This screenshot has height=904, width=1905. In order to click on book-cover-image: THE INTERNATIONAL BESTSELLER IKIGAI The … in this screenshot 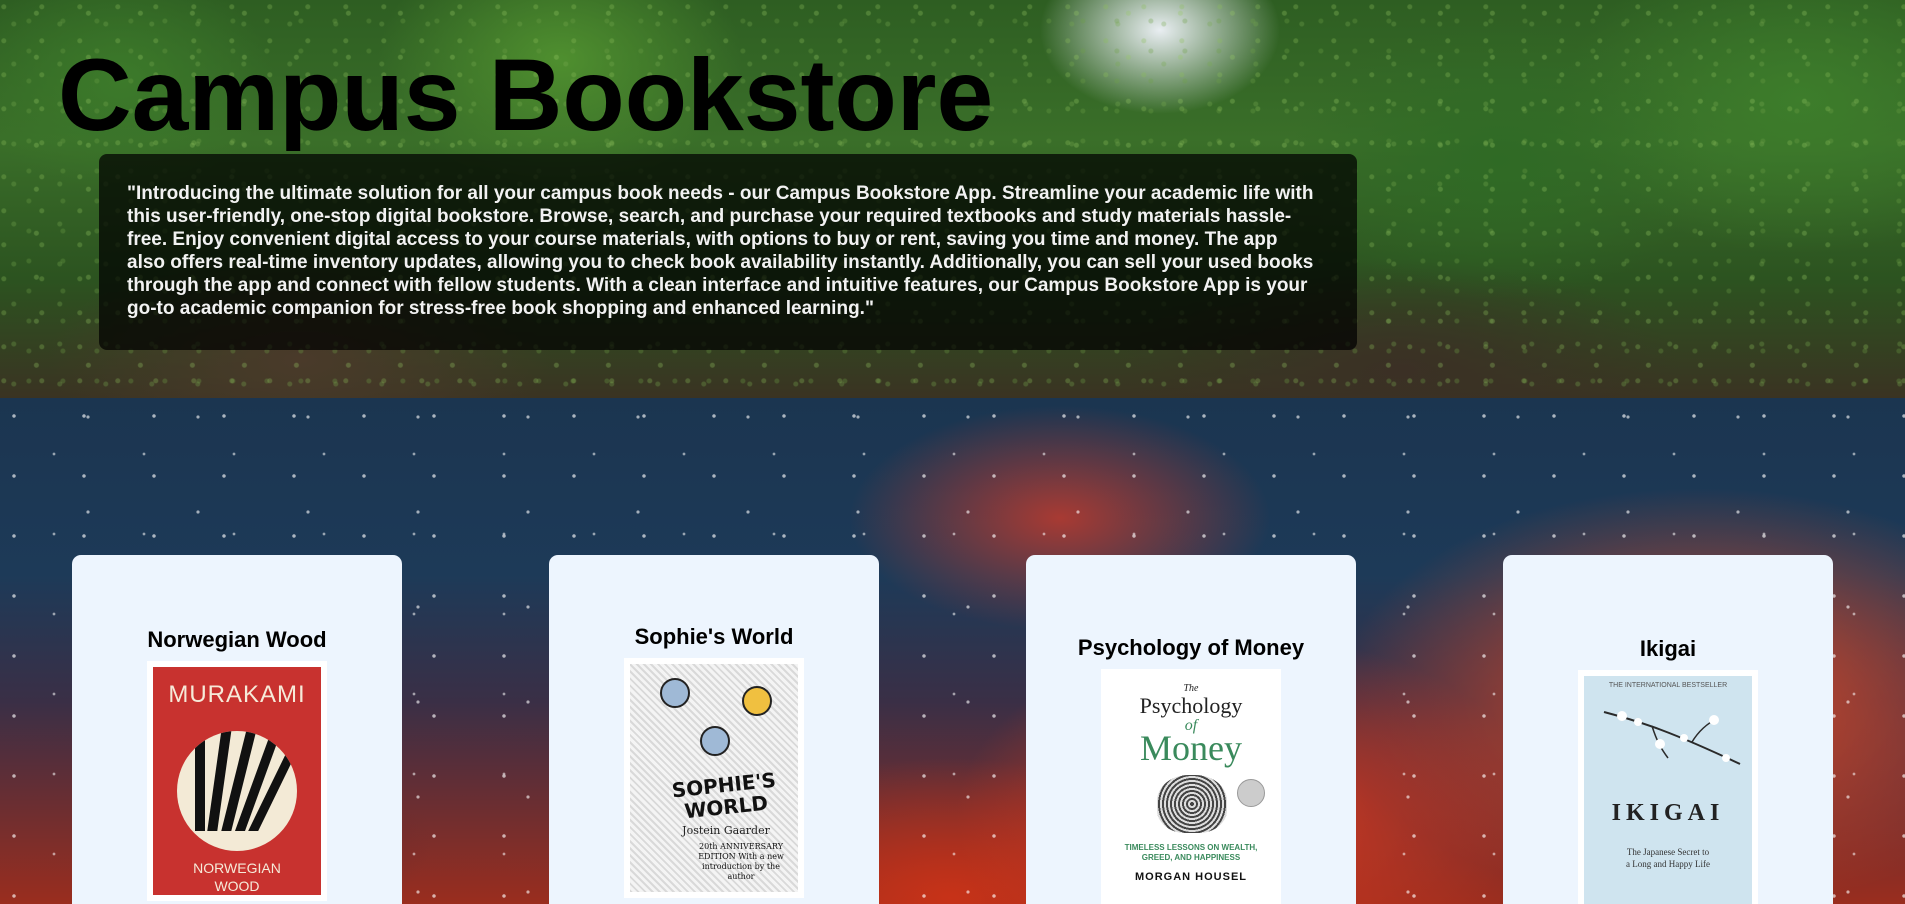, I will do `click(1668, 787)`.